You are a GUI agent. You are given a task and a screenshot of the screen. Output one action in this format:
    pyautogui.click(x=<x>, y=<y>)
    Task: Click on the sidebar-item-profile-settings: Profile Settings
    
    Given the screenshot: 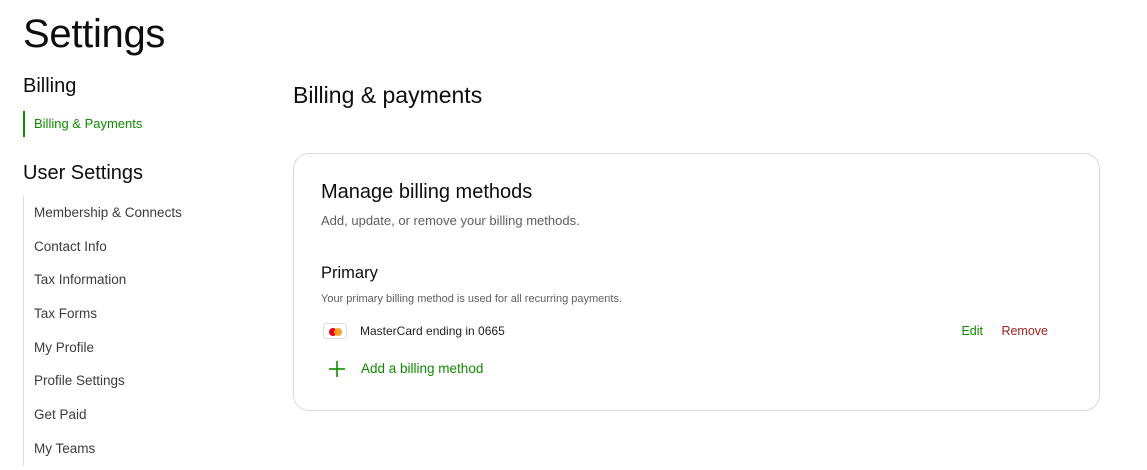 What is the action you would take?
    pyautogui.click(x=103, y=381)
    